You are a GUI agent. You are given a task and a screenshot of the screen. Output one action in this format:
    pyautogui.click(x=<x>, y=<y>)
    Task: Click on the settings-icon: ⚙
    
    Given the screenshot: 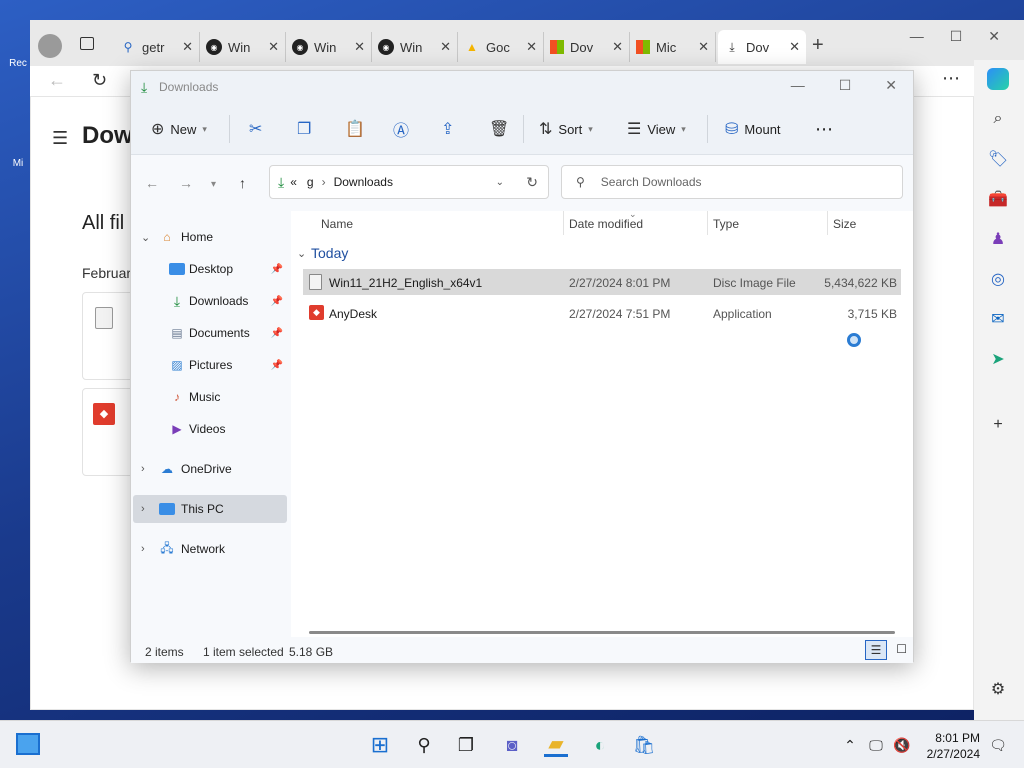 What is the action you would take?
    pyautogui.click(x=998, y=689)
    